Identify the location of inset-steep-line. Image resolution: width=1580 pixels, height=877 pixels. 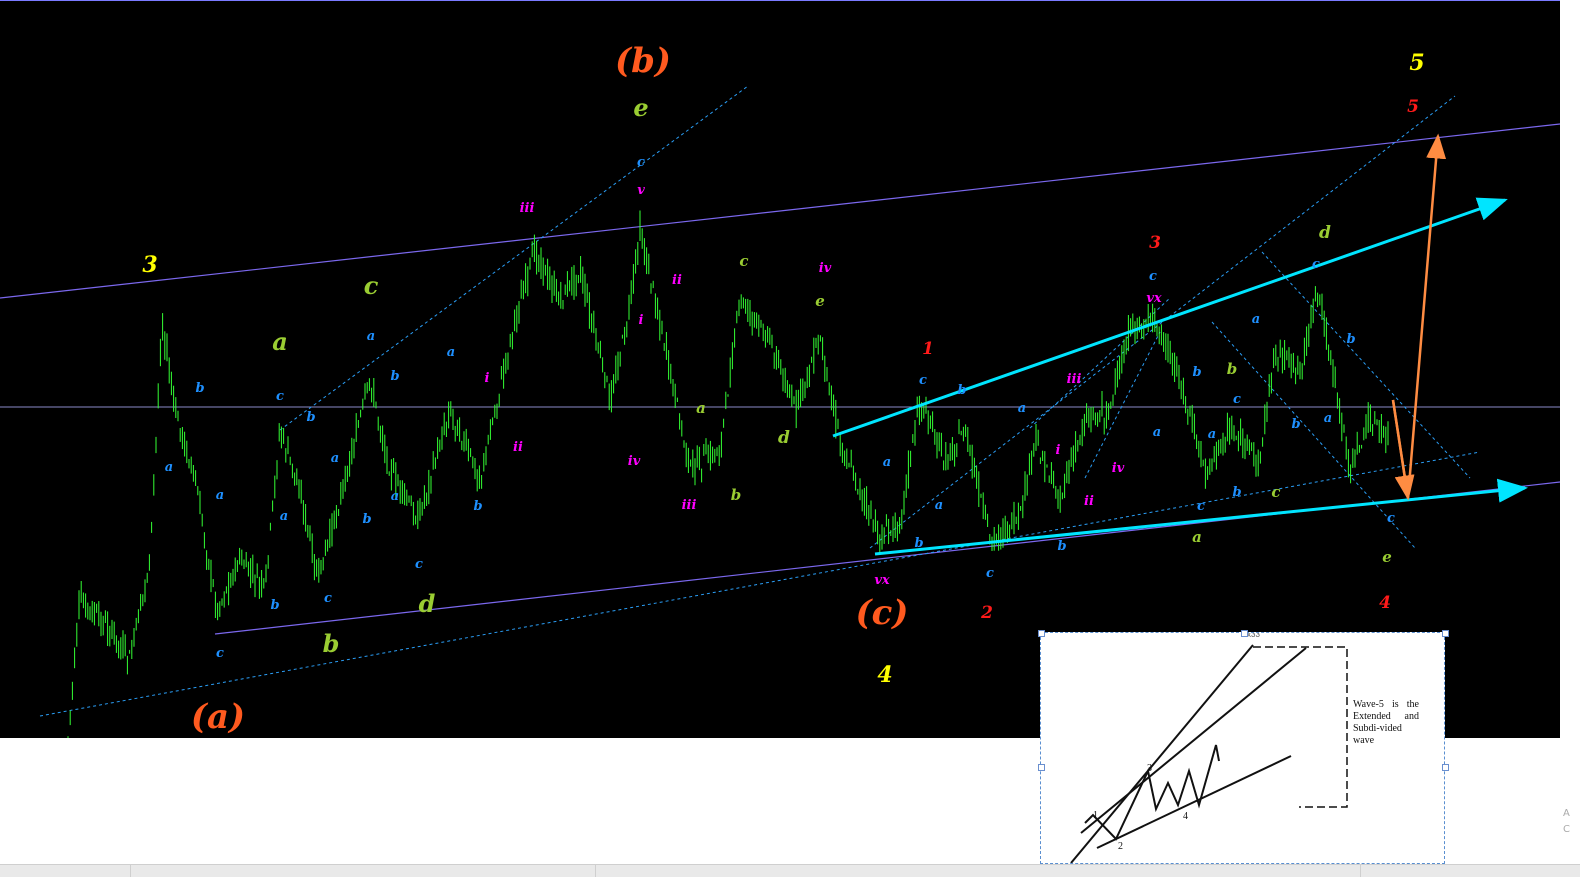
(1162, 753).